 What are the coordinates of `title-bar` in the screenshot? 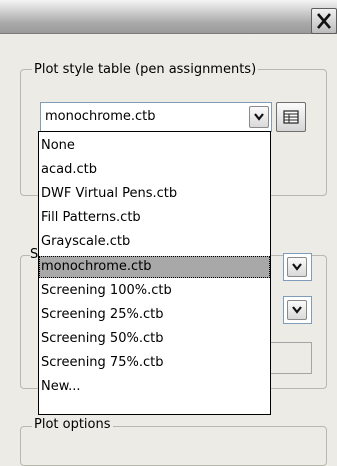 It's located at (168, 17).